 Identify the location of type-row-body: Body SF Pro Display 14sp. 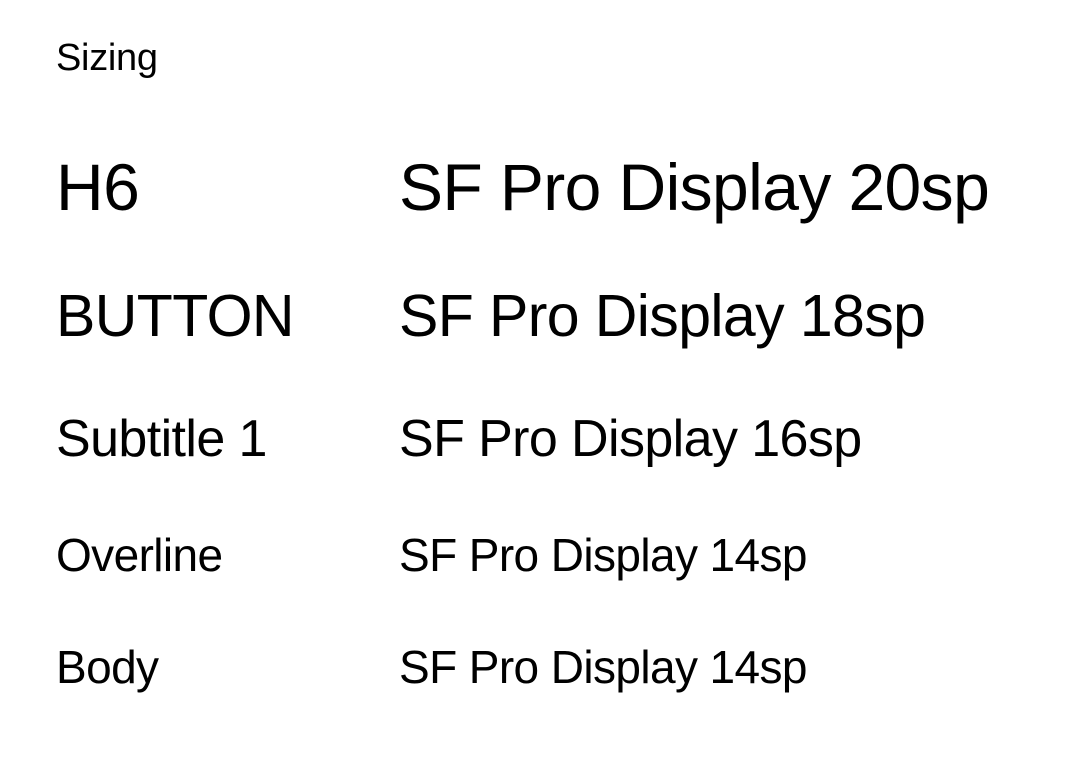
(534, 668).